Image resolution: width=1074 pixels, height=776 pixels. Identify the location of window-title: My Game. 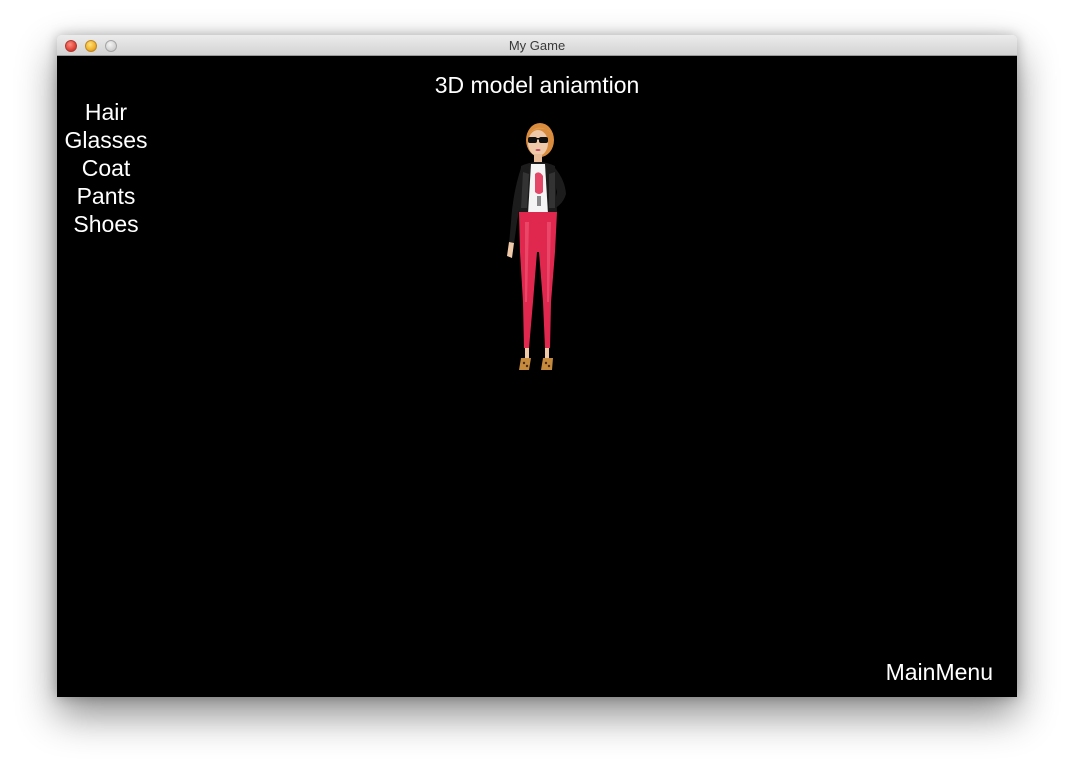
(537, 45).